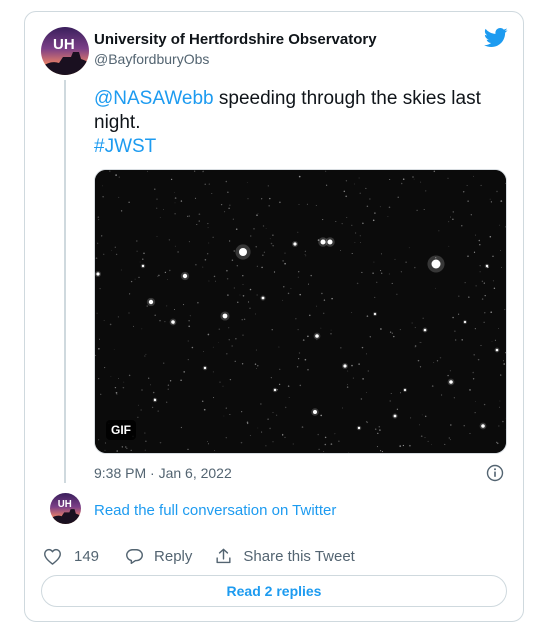  I want to click on info-icon, so click(495, 473).